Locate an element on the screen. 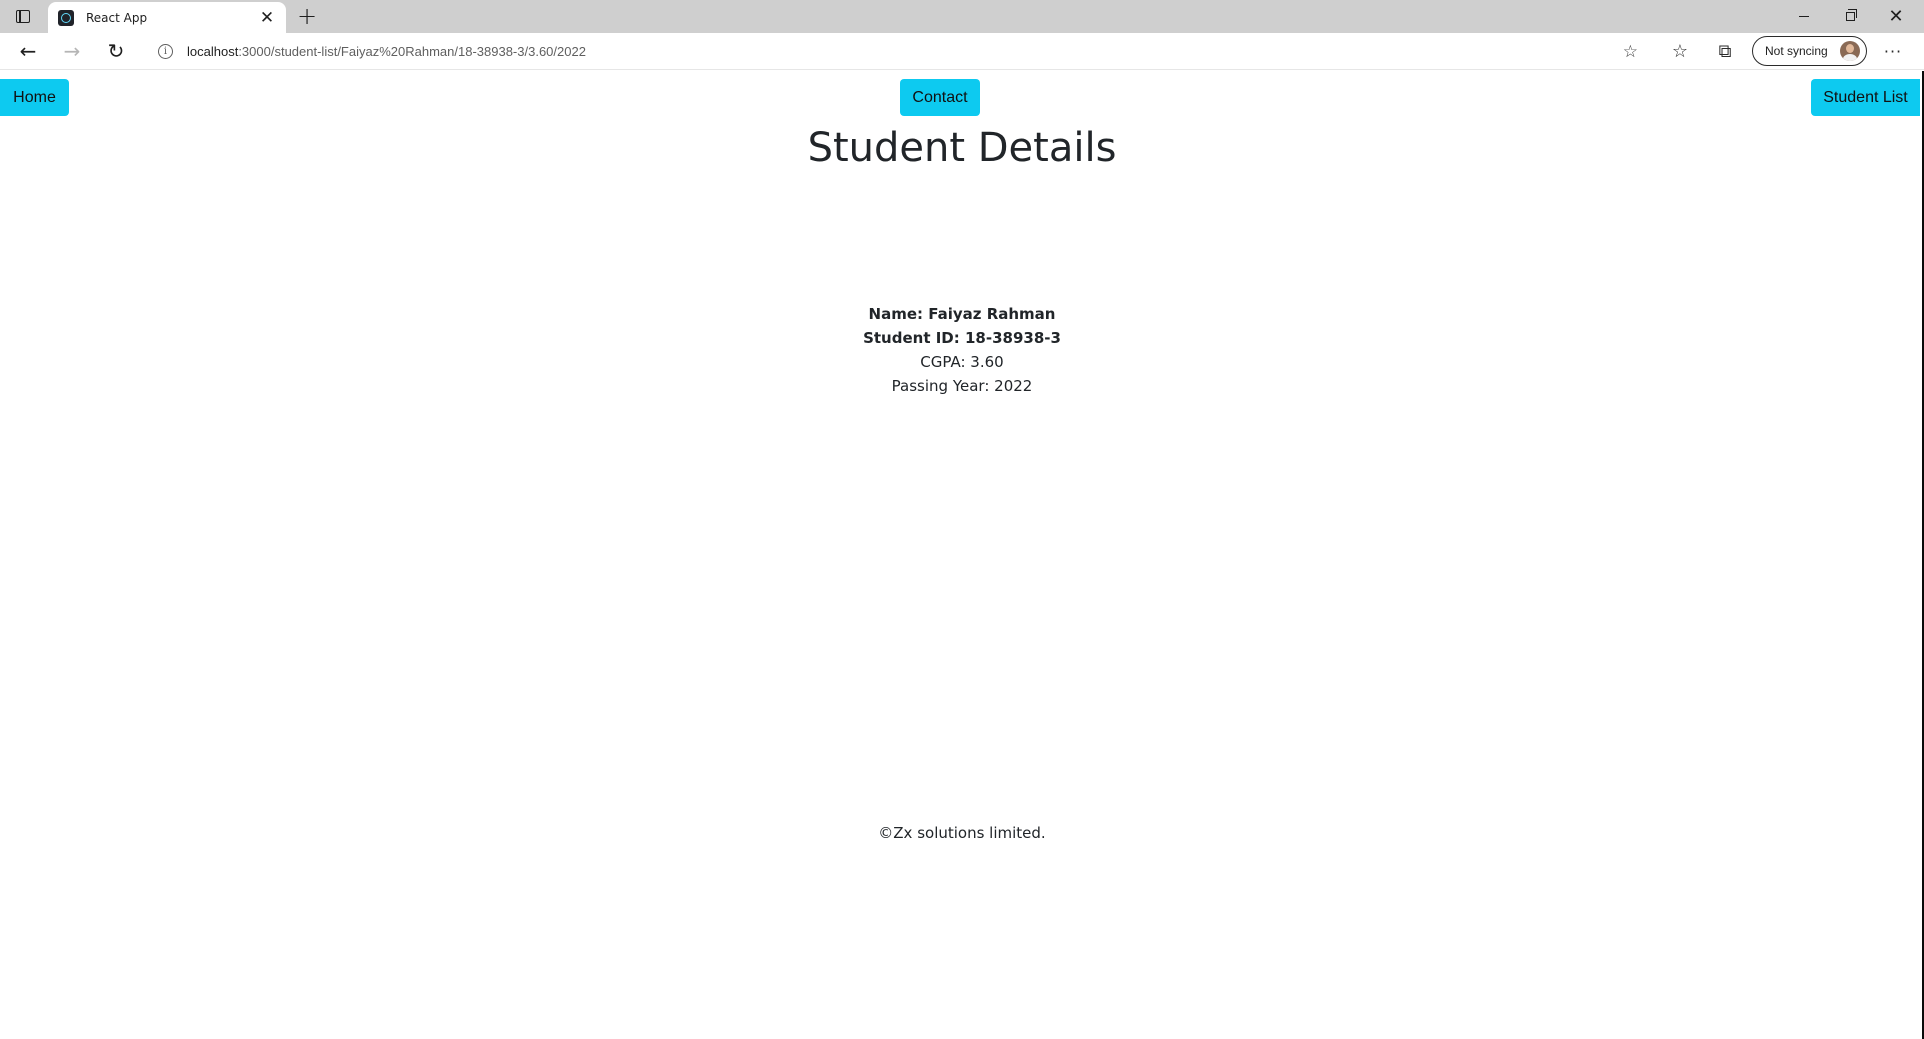 The width and height of the screenshot is (1924, 1039). page-title: Student Details is located at coordinates (962, 148).